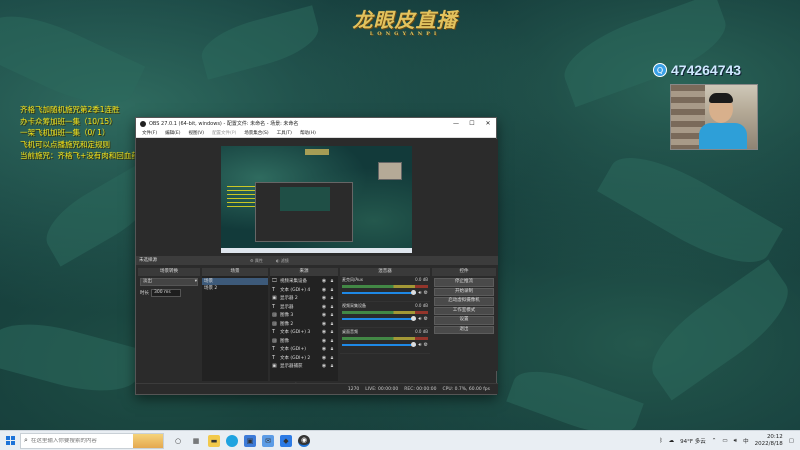 The height and width of the screenshot is (450, 800). Describe the element at coordinates (235, 281) in the screenshot. I see `scene-item: 场景` at that location.